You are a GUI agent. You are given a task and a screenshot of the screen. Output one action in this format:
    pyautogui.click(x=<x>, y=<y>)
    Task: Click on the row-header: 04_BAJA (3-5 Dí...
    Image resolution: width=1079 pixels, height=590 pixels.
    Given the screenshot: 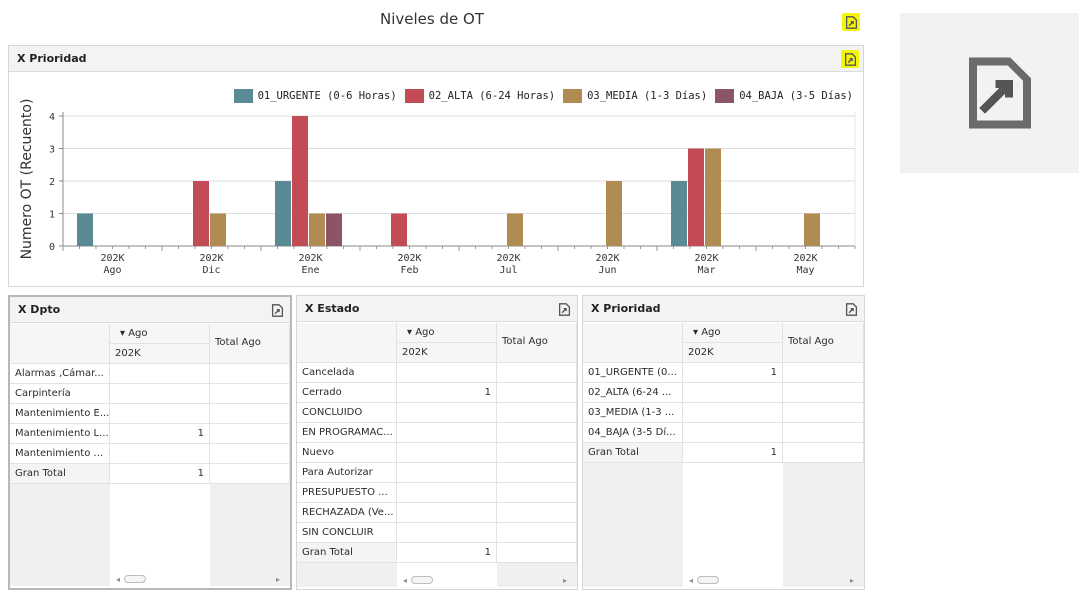 What is the action you would take?
    pyautogui.click(x=633, y=433)
    